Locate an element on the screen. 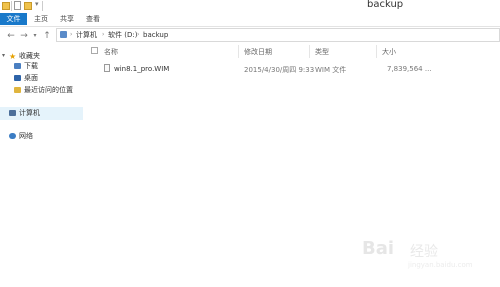  up-button: ↑ is located at coordinates (47, 36).